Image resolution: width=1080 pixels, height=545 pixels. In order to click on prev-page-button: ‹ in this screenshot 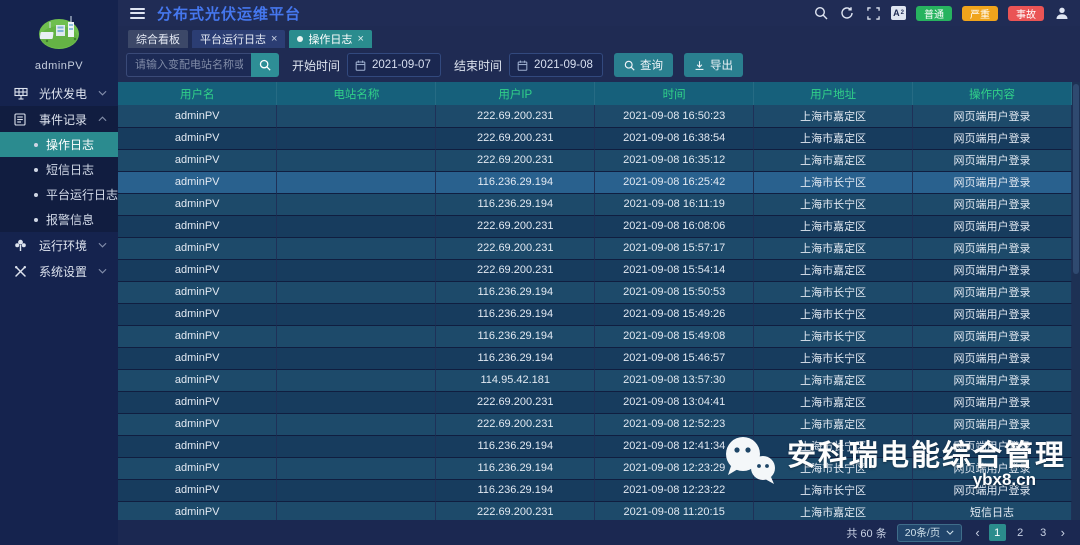, I will do `click(977, 532)`.